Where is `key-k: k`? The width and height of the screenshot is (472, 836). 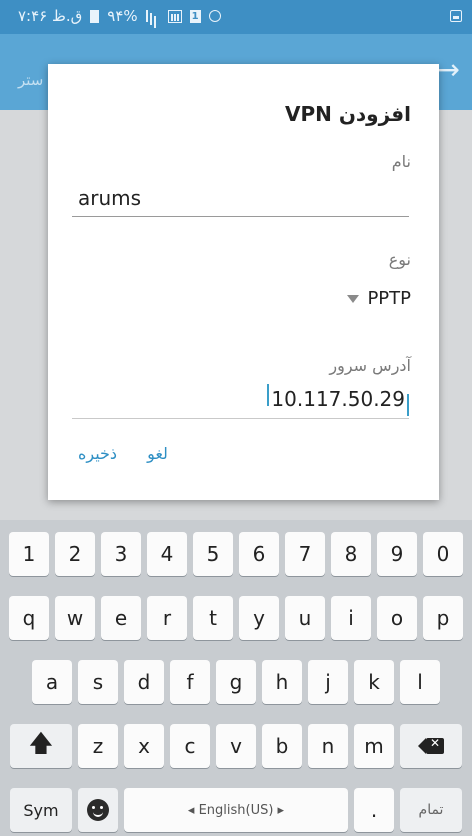 key-k: k is located at coordinates (374, 682).